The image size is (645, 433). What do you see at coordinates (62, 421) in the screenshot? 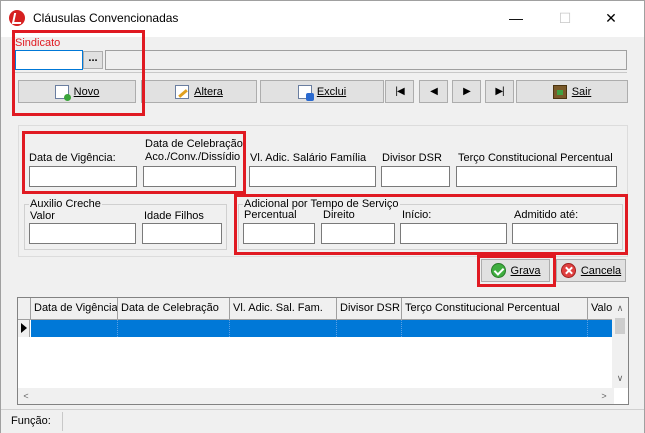
I see `status-separator` at bounding box center [62, 421].